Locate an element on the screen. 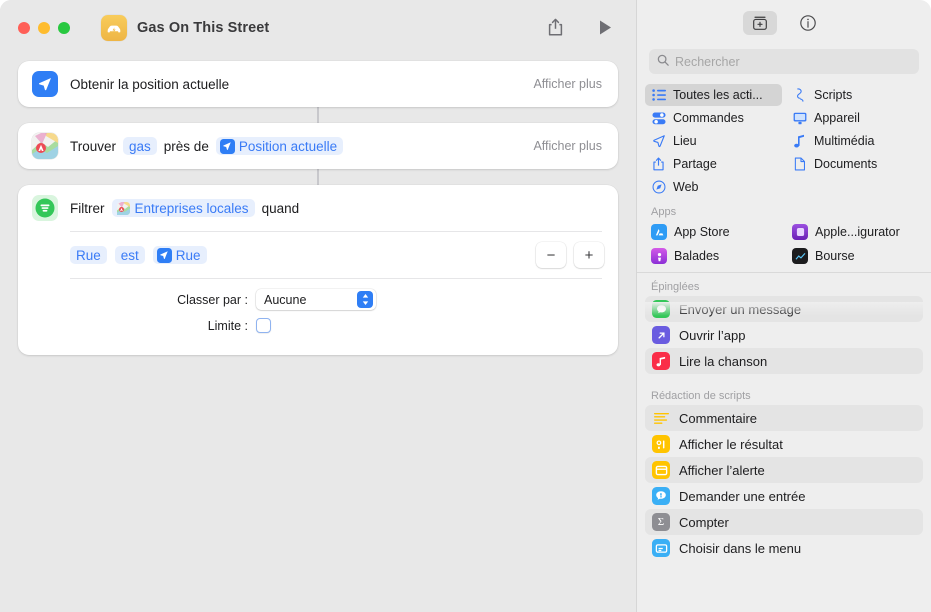 Image resolution: width=931 pixels, height=612 pixels. list-item-show-alert: Afficher l’alerte is located at coordinates (784, 470).